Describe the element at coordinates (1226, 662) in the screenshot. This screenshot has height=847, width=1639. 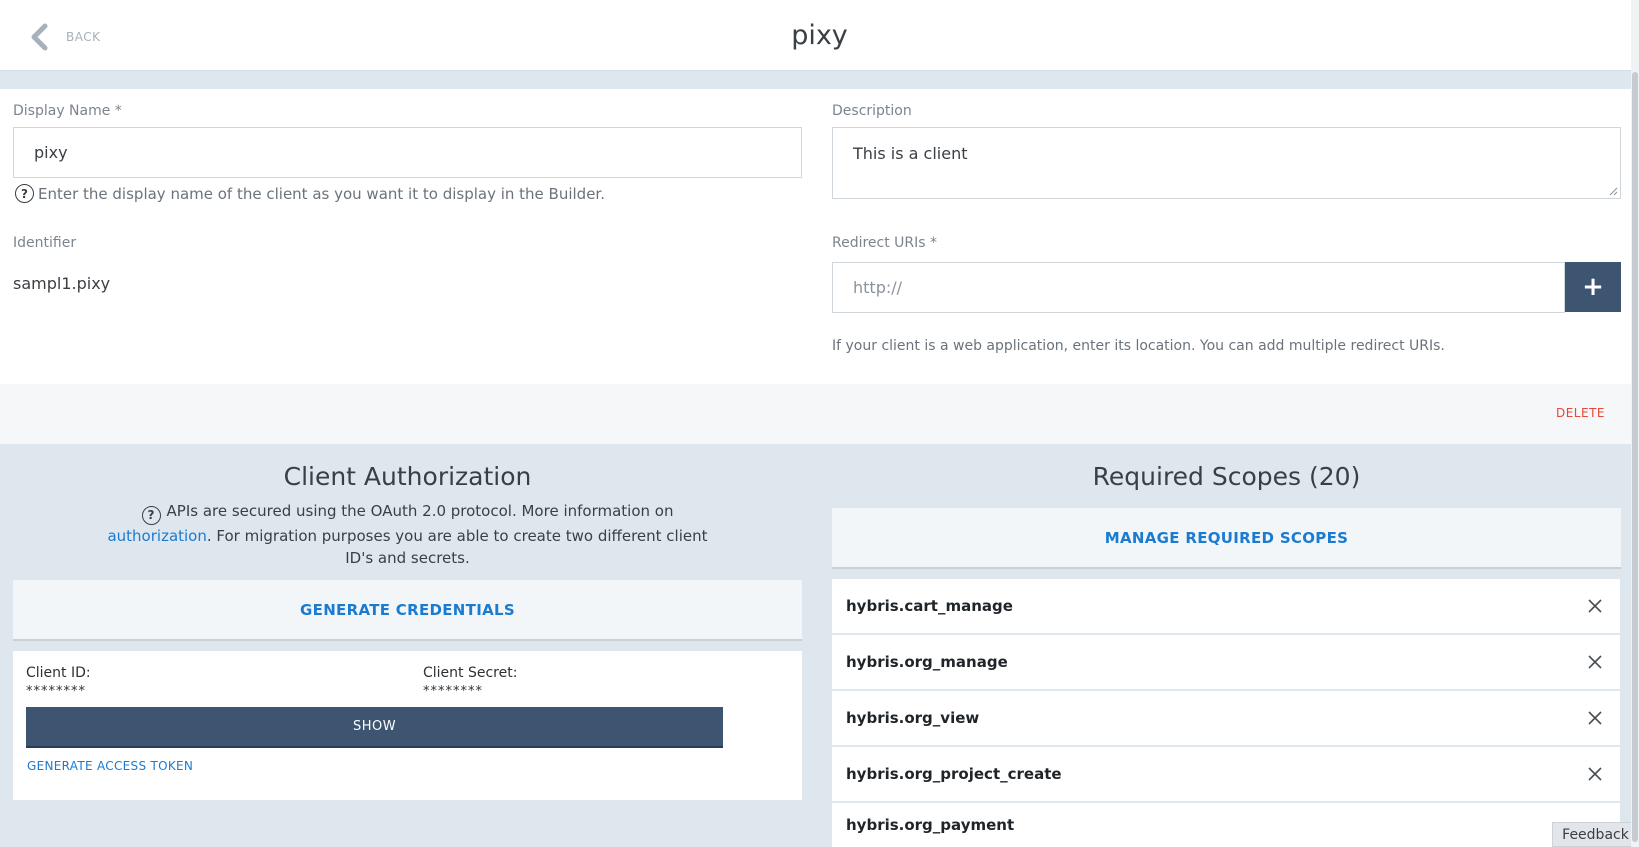
I see `scope-row: hybris.org_manage` at that location.